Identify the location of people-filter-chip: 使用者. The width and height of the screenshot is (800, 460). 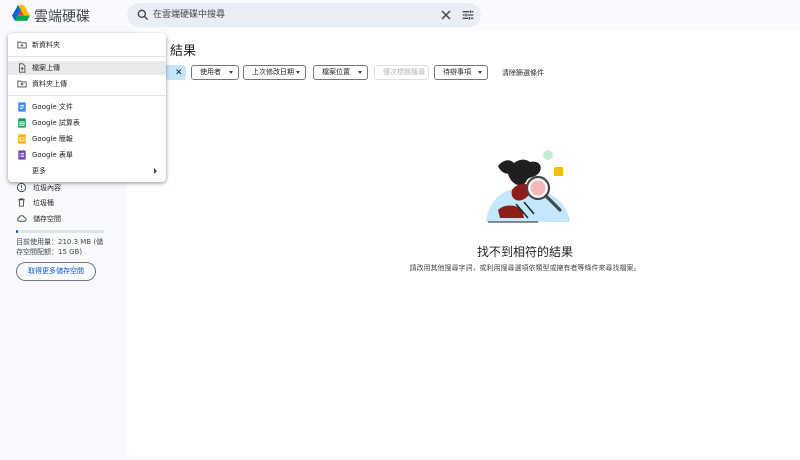
(215, 72).